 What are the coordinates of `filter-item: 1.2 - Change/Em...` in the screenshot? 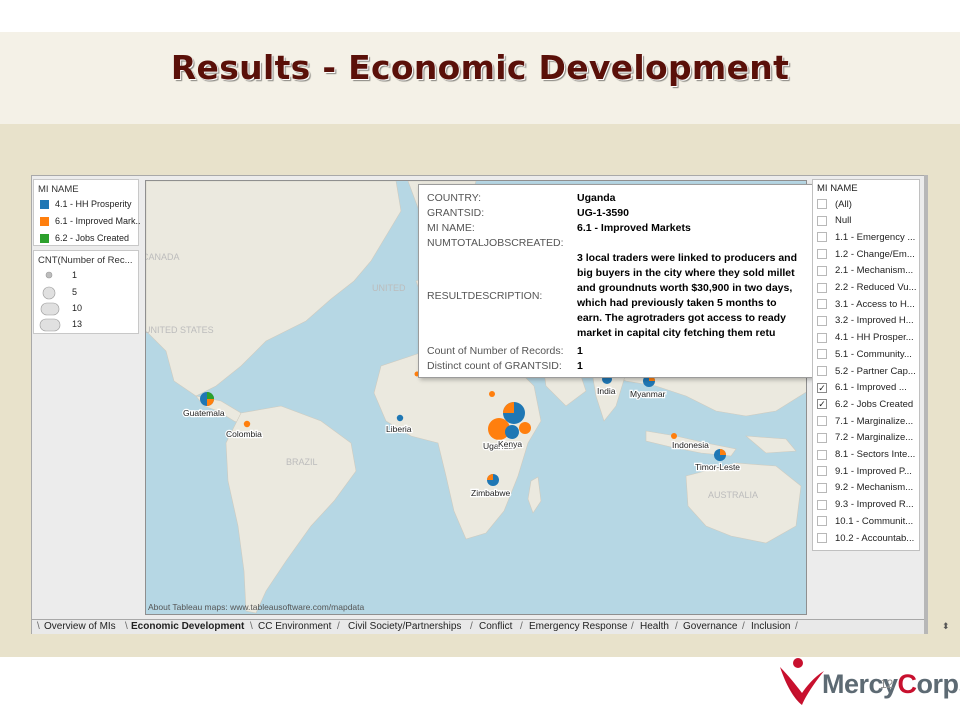 It's located at (866, 254).